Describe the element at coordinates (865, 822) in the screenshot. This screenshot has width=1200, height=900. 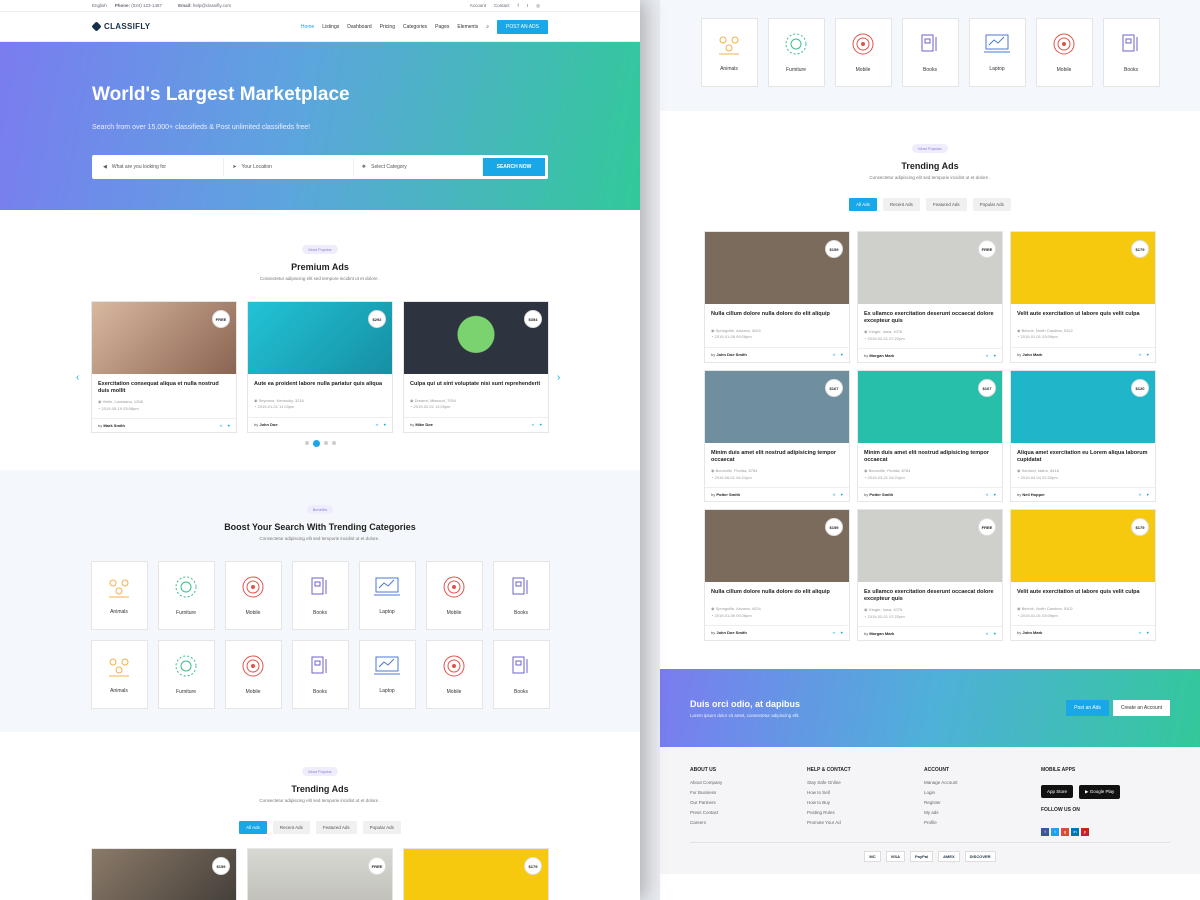
I see `footer-link: Promote Your Ad` at that location.